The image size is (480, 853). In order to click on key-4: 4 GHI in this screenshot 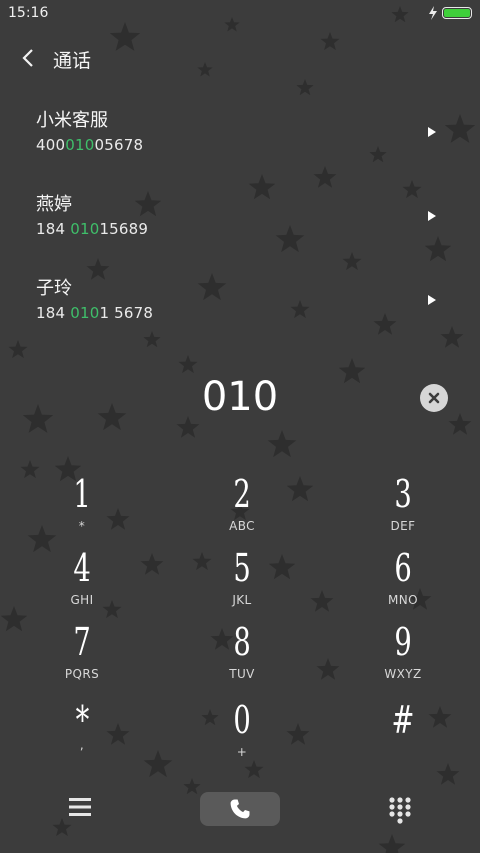, I will do `click(82, 585)`.